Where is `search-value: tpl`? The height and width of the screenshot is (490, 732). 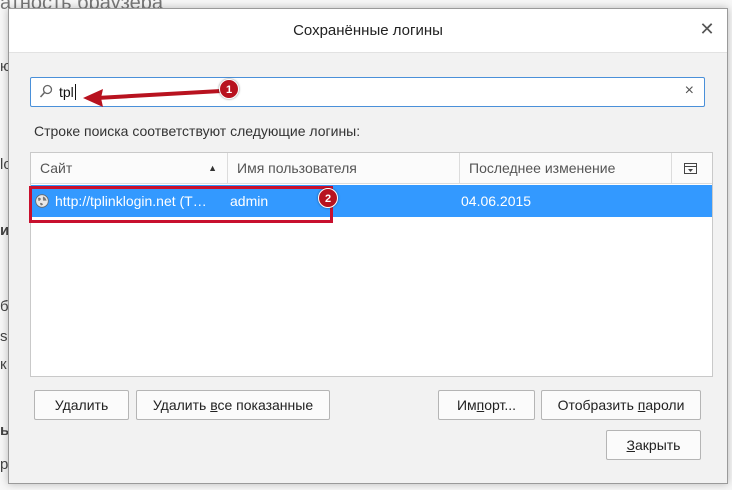 search-value: tpl is located at coordinates (67, 92).